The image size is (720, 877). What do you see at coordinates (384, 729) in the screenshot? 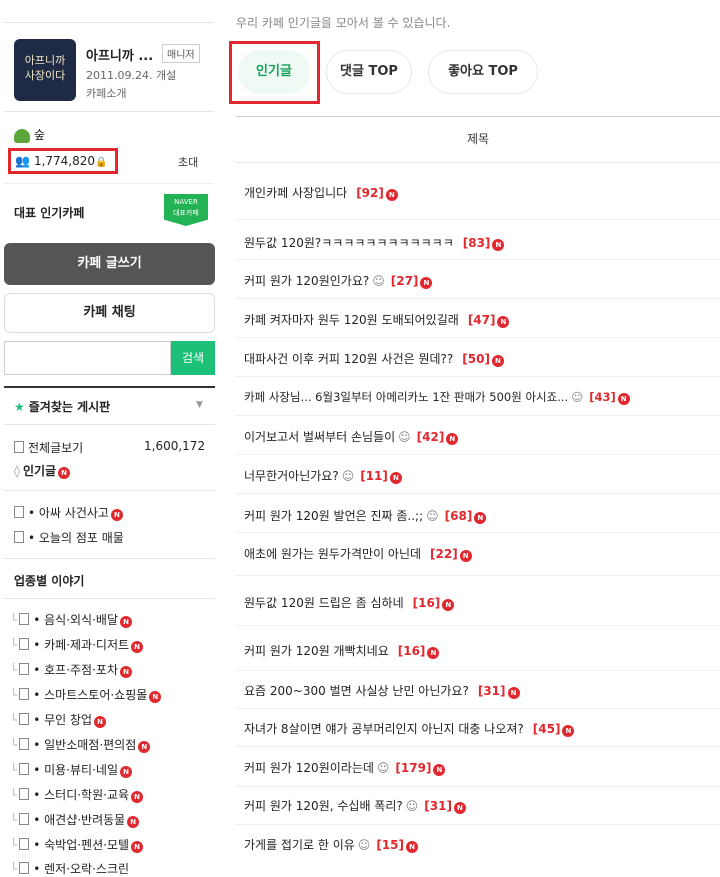
I see `post-title: 자녀가 8살이면 얘가 공부머리인지 아닌지 대충 나오져?` at bounding box center [384, 729].